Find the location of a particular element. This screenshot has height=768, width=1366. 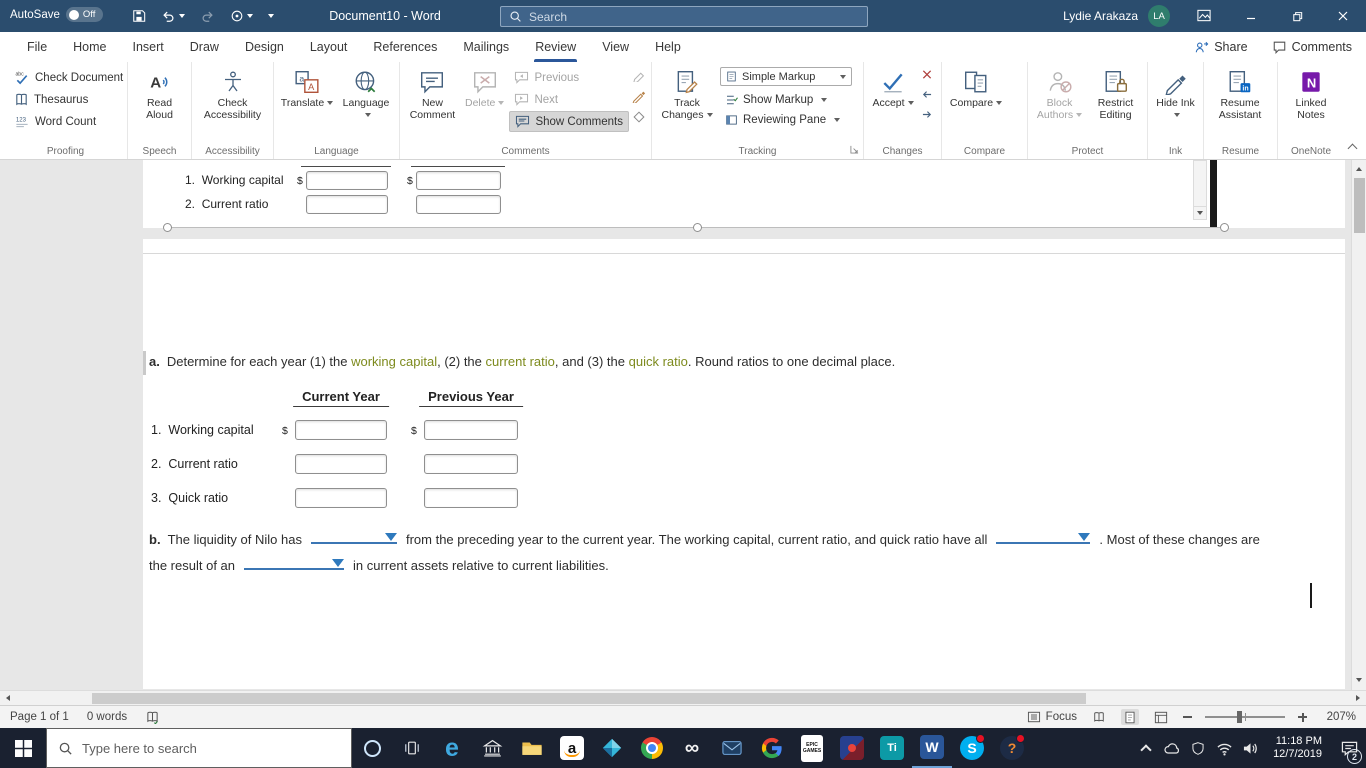

taskbar-search-input is located at coordinates (211, 748).